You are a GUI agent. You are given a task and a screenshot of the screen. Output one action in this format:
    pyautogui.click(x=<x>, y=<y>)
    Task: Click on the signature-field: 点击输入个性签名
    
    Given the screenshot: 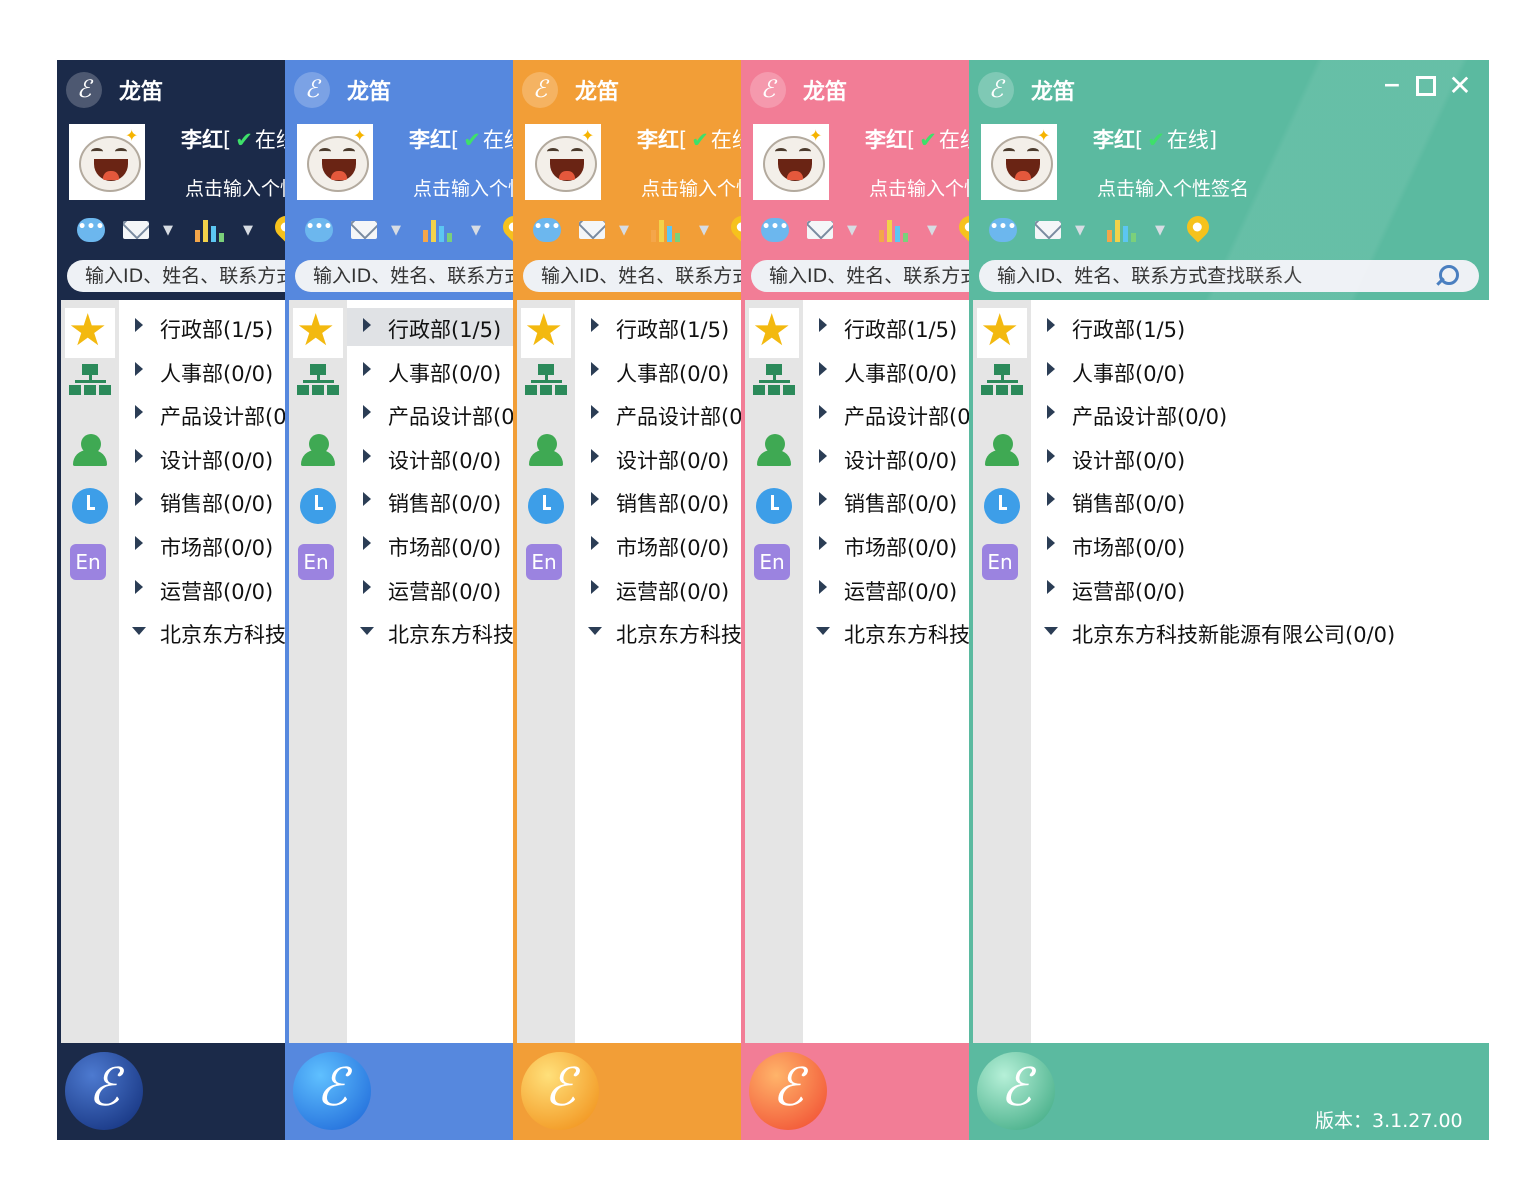 What is the action you would take?
    pyautogui.click(x=919, y=187)
    